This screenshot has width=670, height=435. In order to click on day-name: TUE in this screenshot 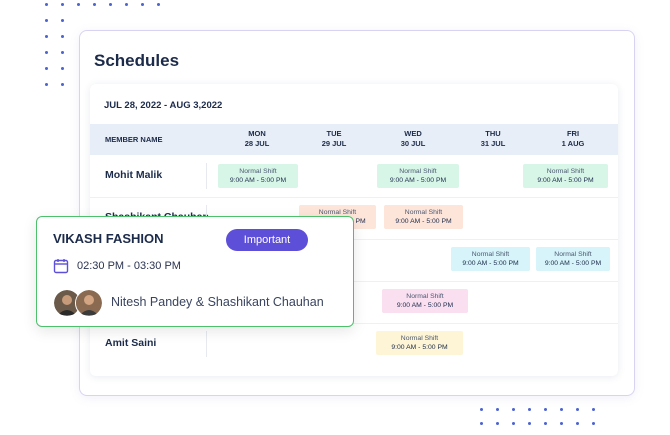, I will do `click(334, 133)`.